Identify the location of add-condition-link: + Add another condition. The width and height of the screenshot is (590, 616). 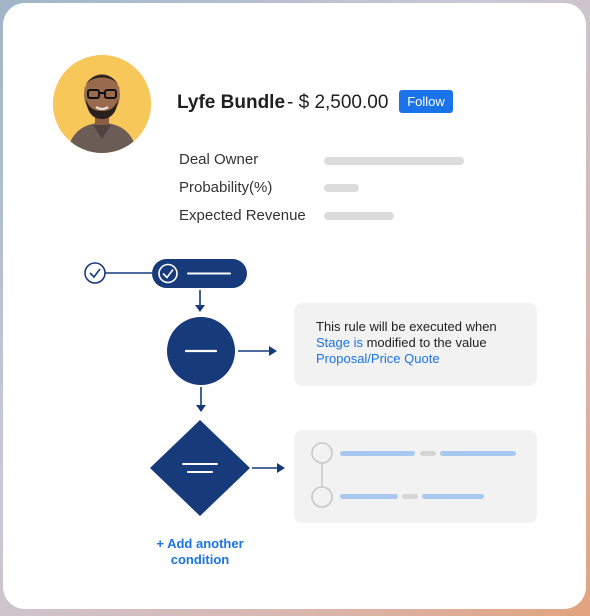
(200, 552).